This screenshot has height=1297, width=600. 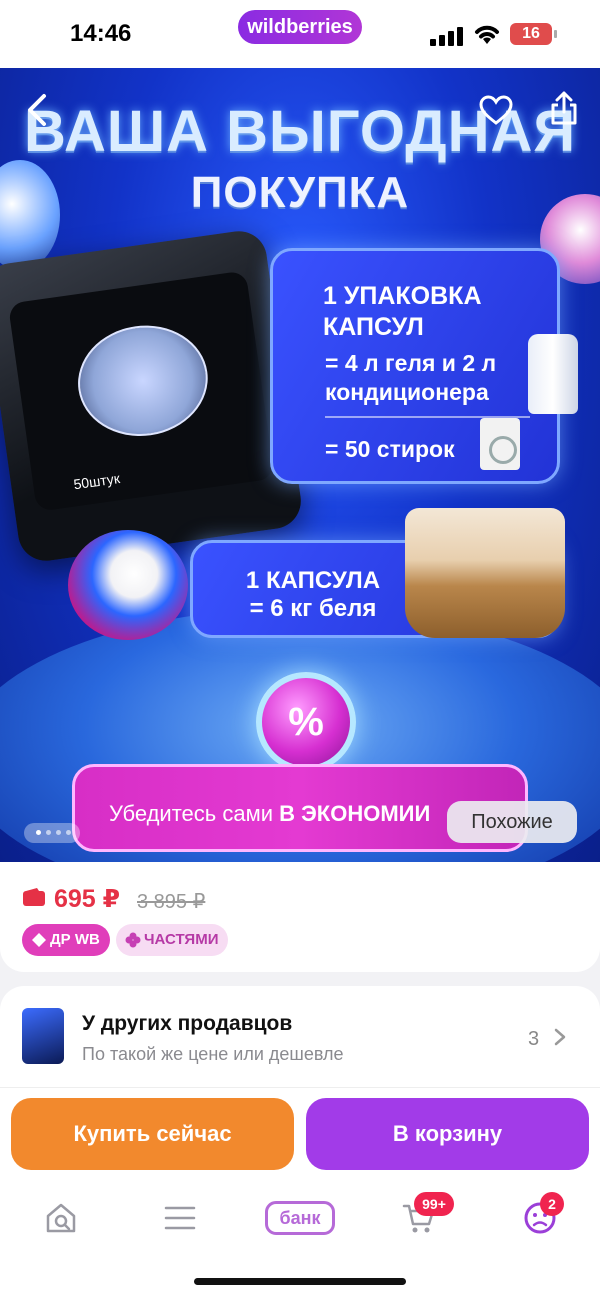 What do you see at coordinates (512, 822) in the screenshot?
I see `similar-button: Похожие` at bounding box center [512, 822].